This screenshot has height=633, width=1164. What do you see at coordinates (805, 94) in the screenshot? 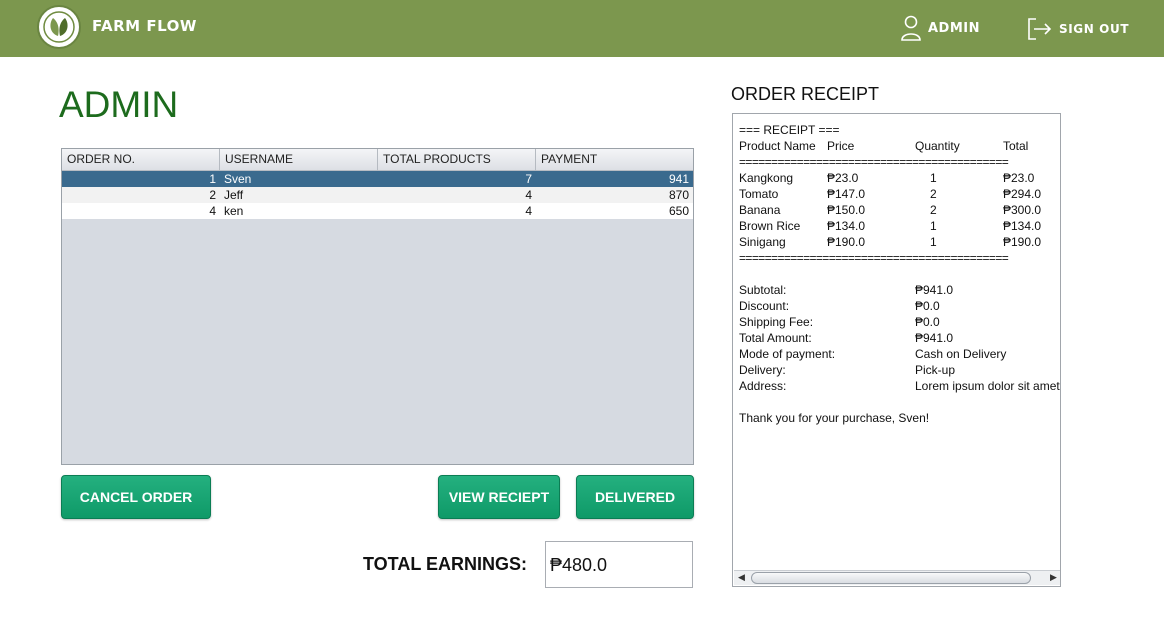
I see `receipt-title: ORDER RECEIPT` at bounding box center [805, 94].